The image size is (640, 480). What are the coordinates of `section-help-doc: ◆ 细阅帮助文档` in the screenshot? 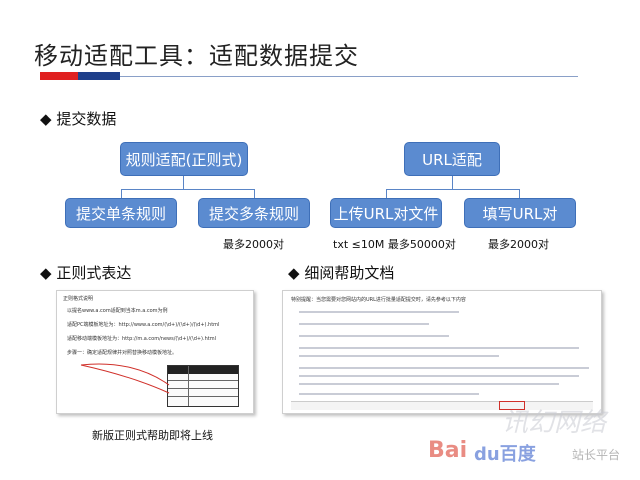 It's located at (341, 272).